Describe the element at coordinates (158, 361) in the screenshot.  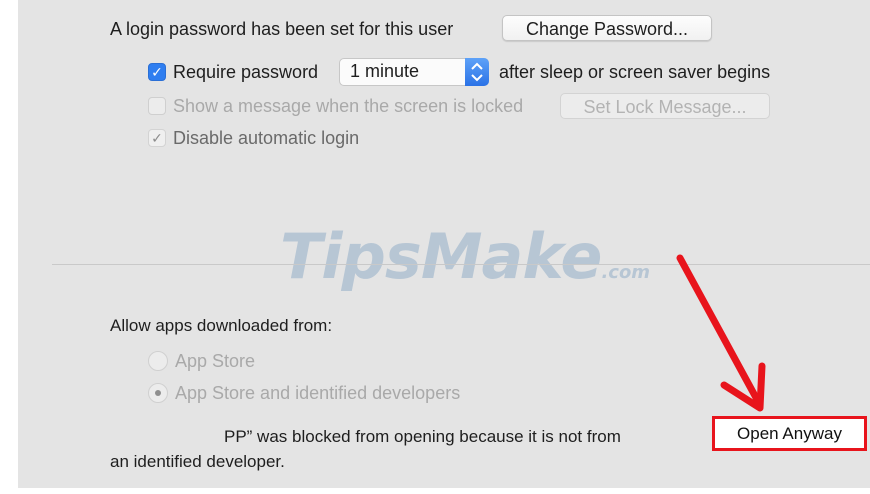
I see `radio-app-store` at that location.